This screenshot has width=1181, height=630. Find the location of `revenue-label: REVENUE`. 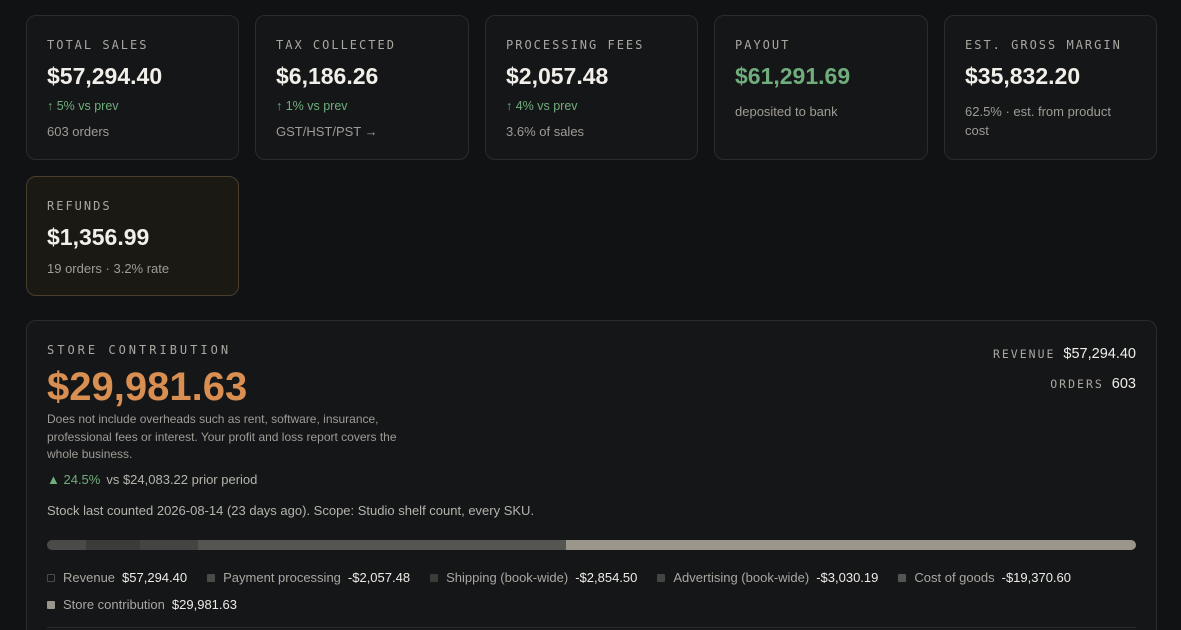

revenue-label: REVENUE is located at coordinates (1024, 354).